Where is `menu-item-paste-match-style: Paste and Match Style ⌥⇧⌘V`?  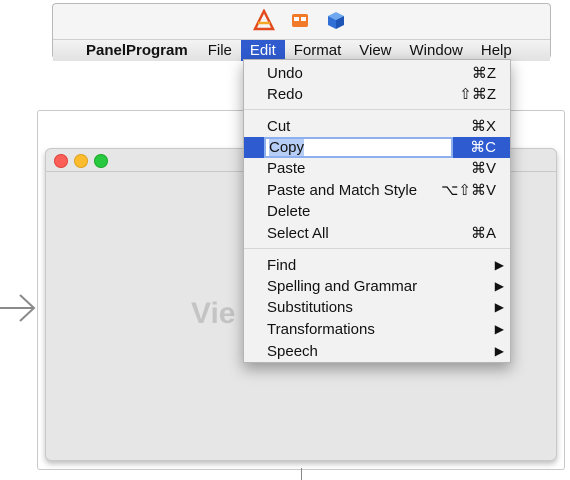 menu-item-paste-match-style: Paste and Match Style ⌥⇧⌘V is located at coordinates (377, 190).